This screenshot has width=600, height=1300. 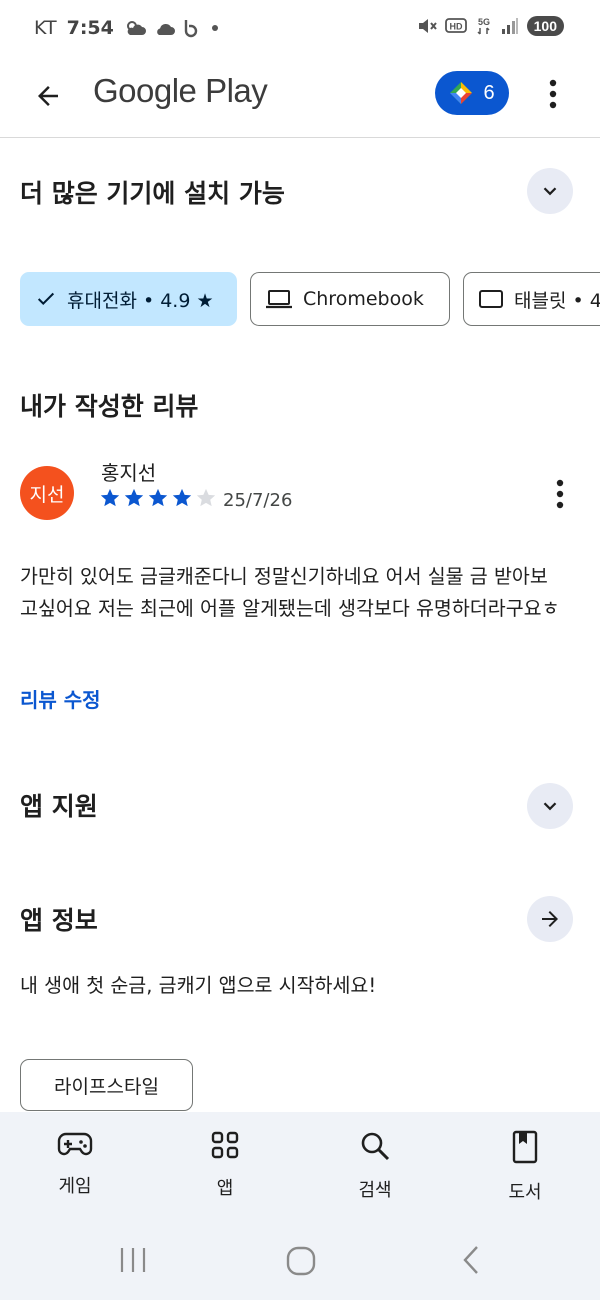 What do you see at coordinates (225, 1188) in the screenshot?
I see `nav-label-apps: 앱` at bounding box center [225, 1188].